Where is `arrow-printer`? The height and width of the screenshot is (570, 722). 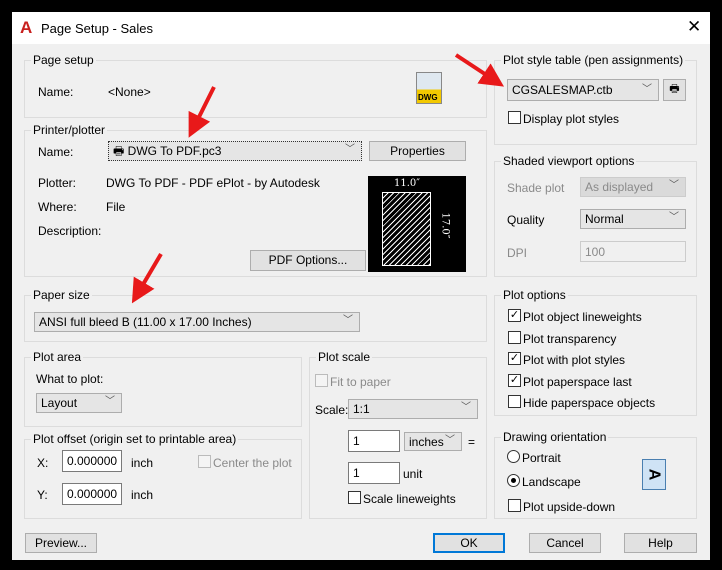 arrow-printer is located at coordinates (202, 112).